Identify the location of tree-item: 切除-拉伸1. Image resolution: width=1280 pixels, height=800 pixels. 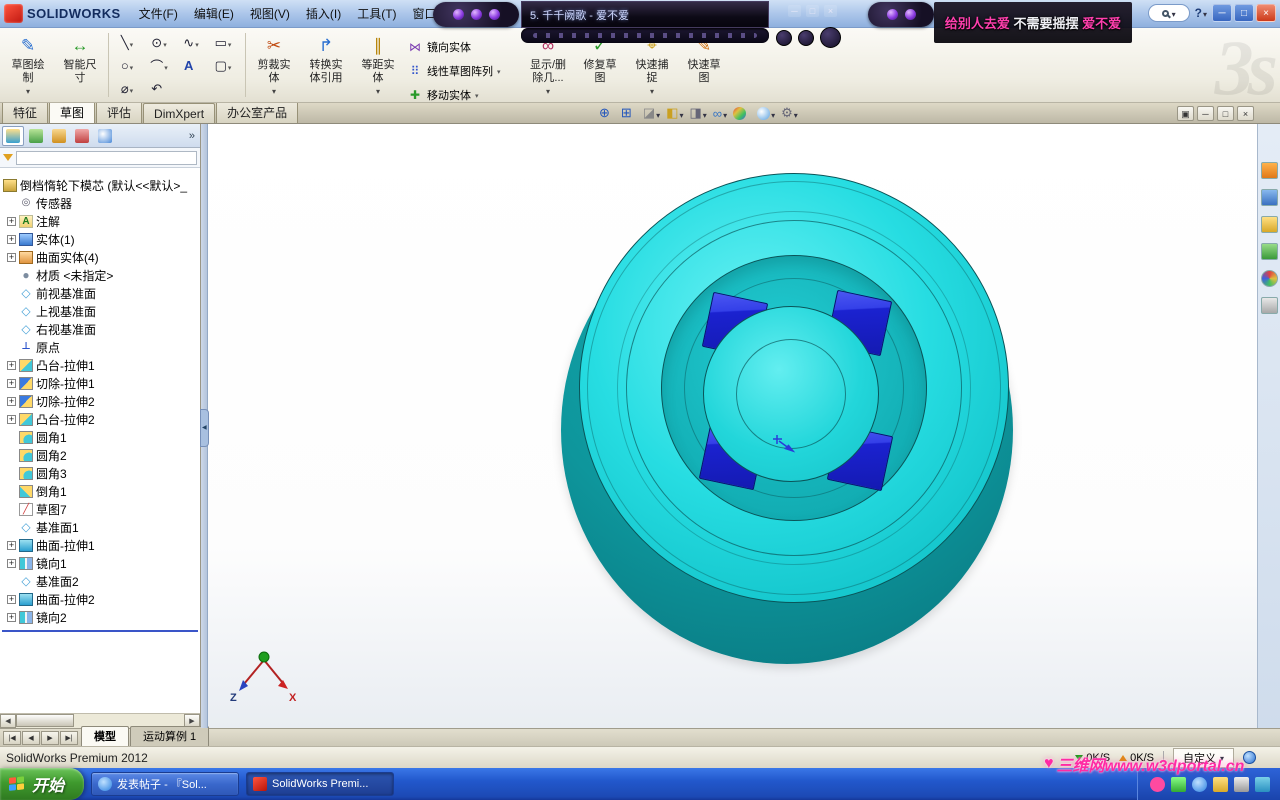
(100, 383).